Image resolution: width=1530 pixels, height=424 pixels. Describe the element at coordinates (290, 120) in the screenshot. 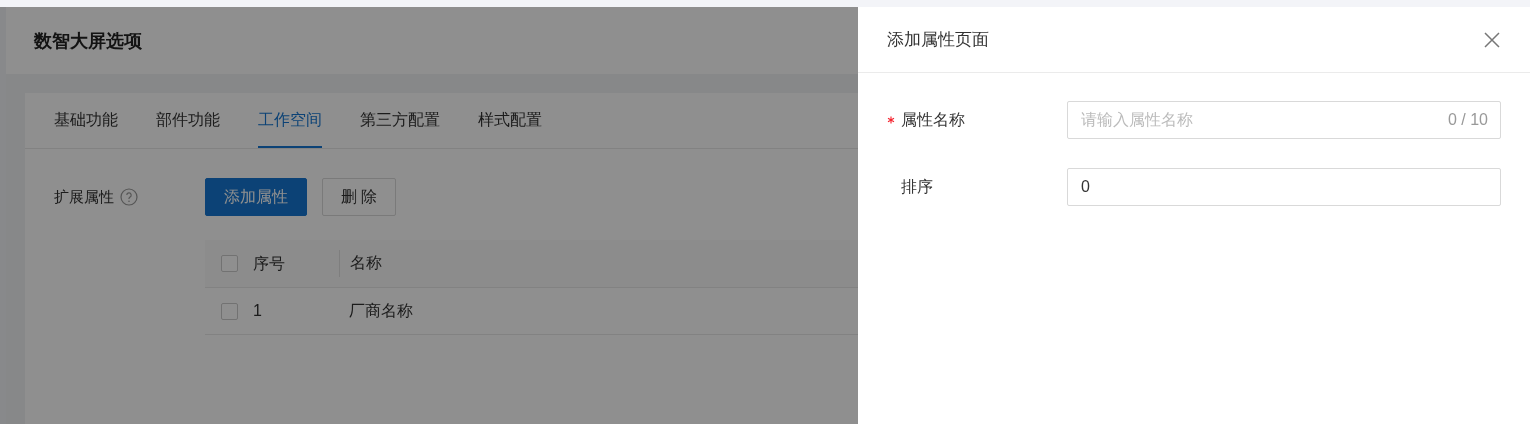

I see `tab: 工作空间` at that location.